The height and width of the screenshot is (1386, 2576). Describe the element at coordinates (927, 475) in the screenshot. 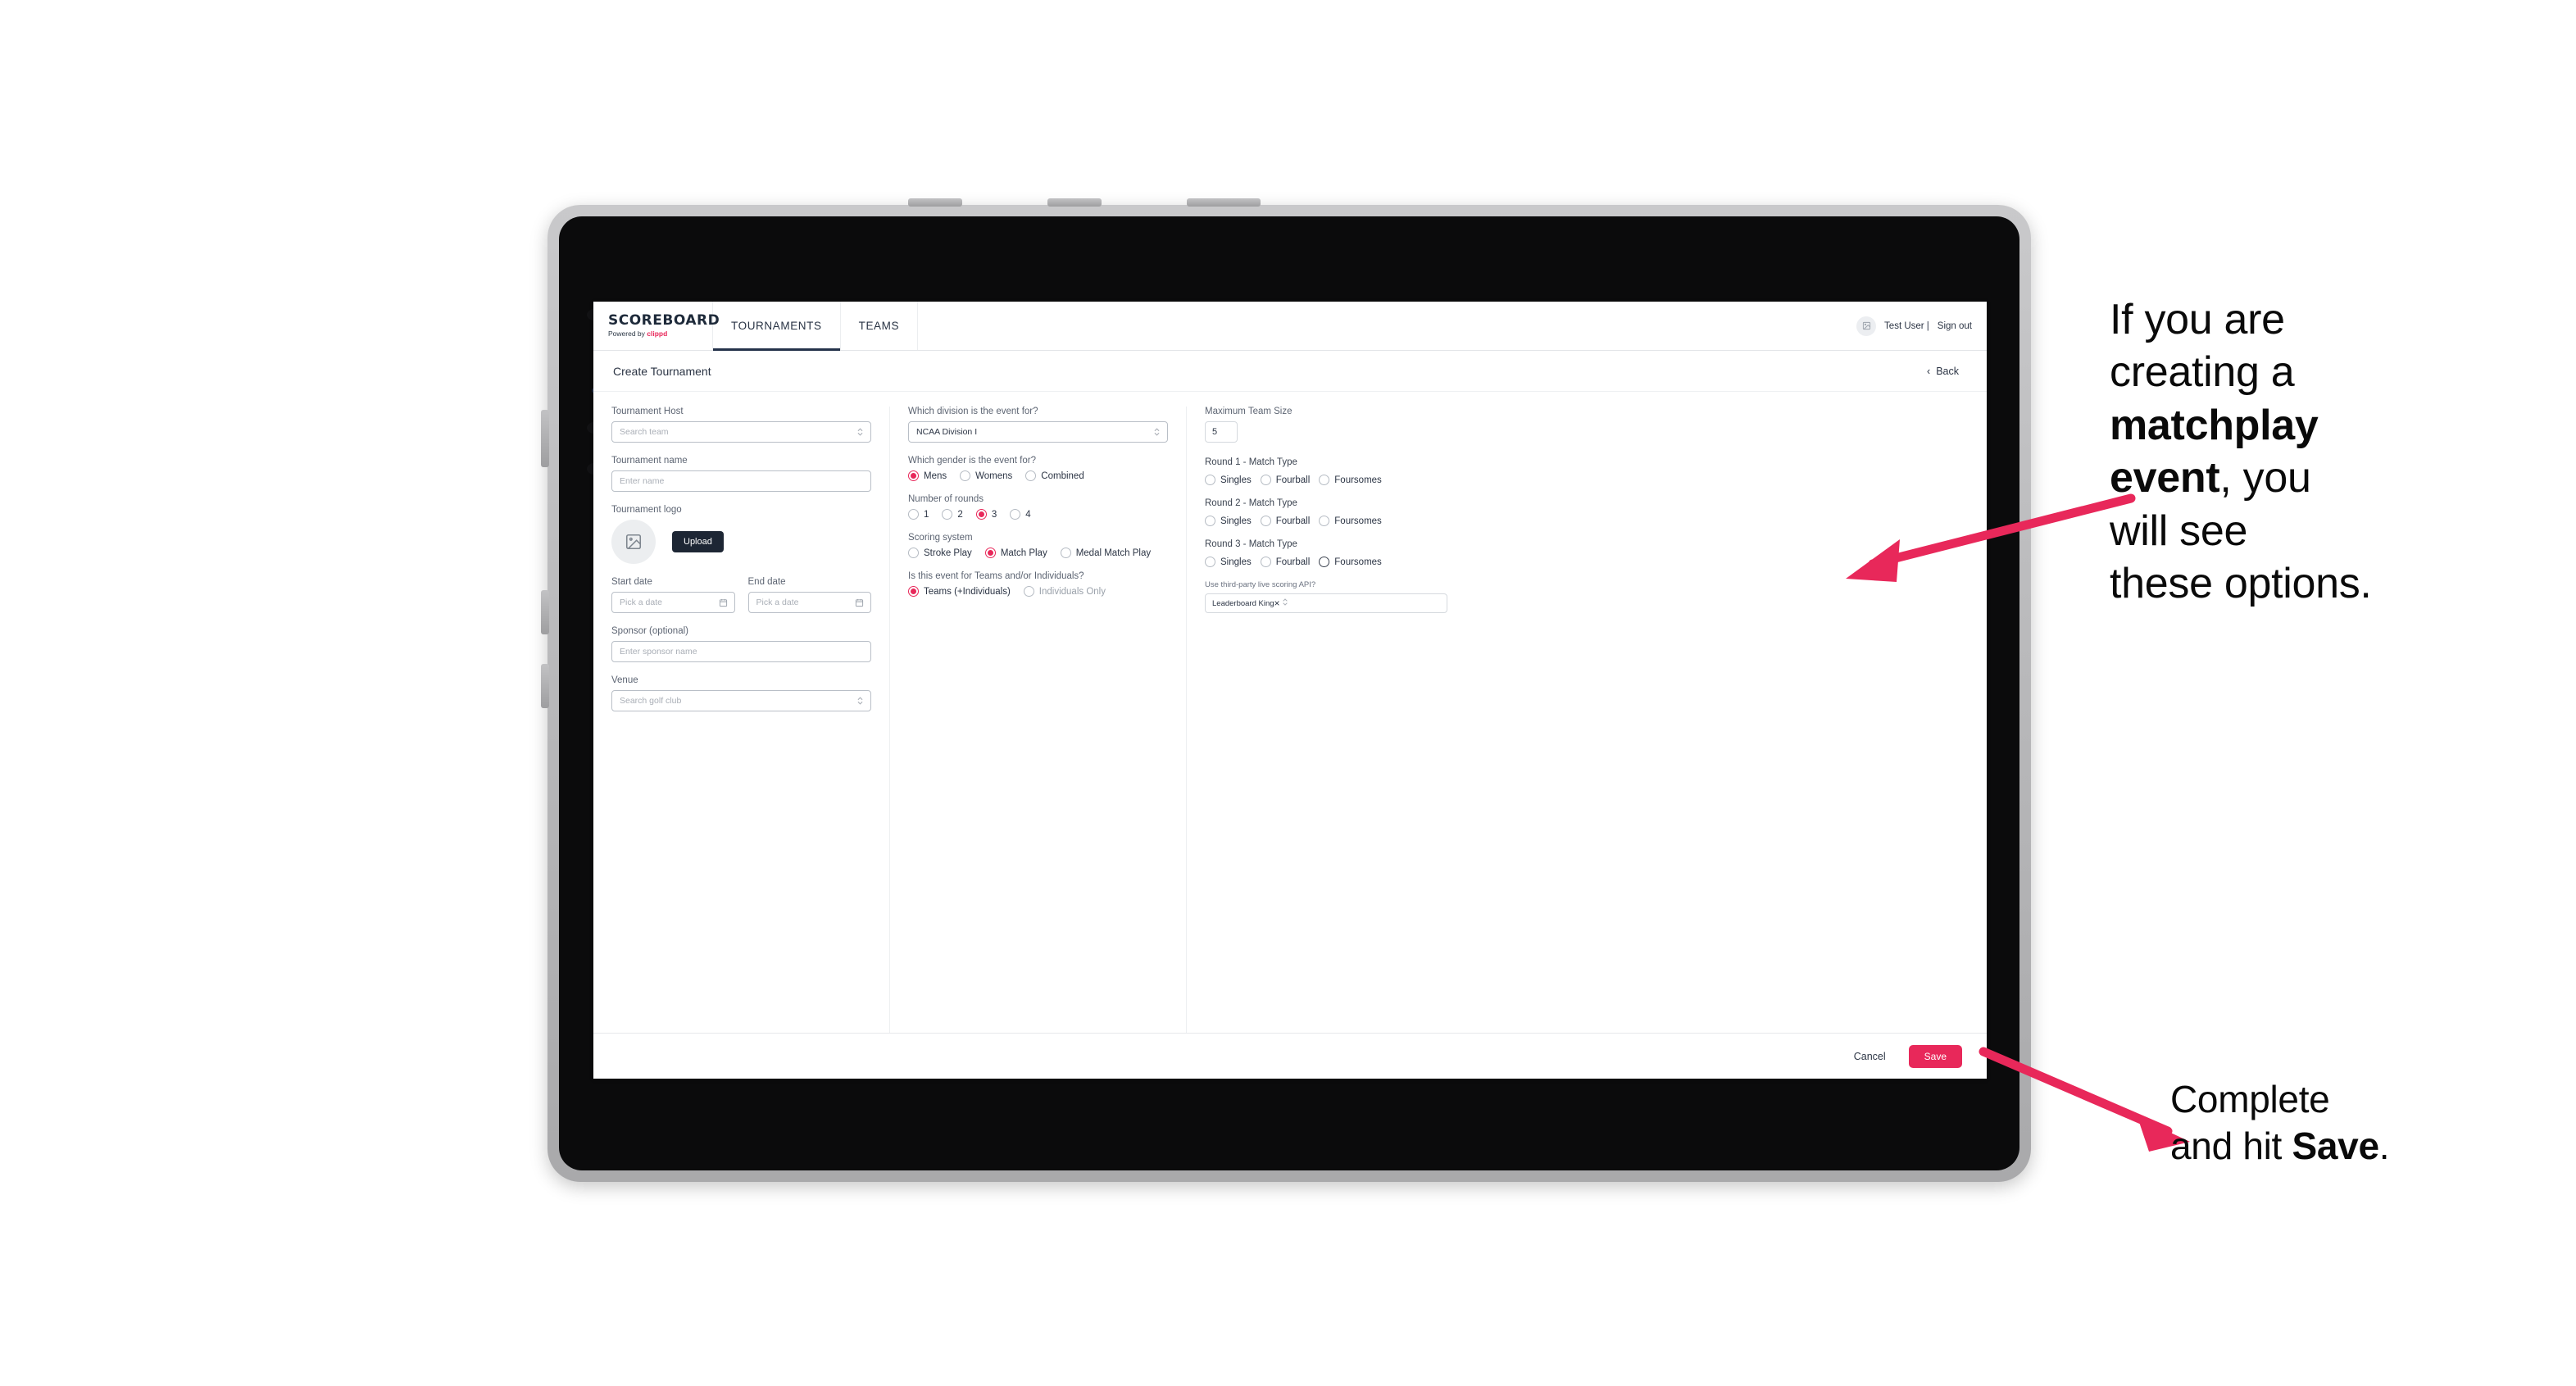

I see `gender-option-mens: Mens` at that location.